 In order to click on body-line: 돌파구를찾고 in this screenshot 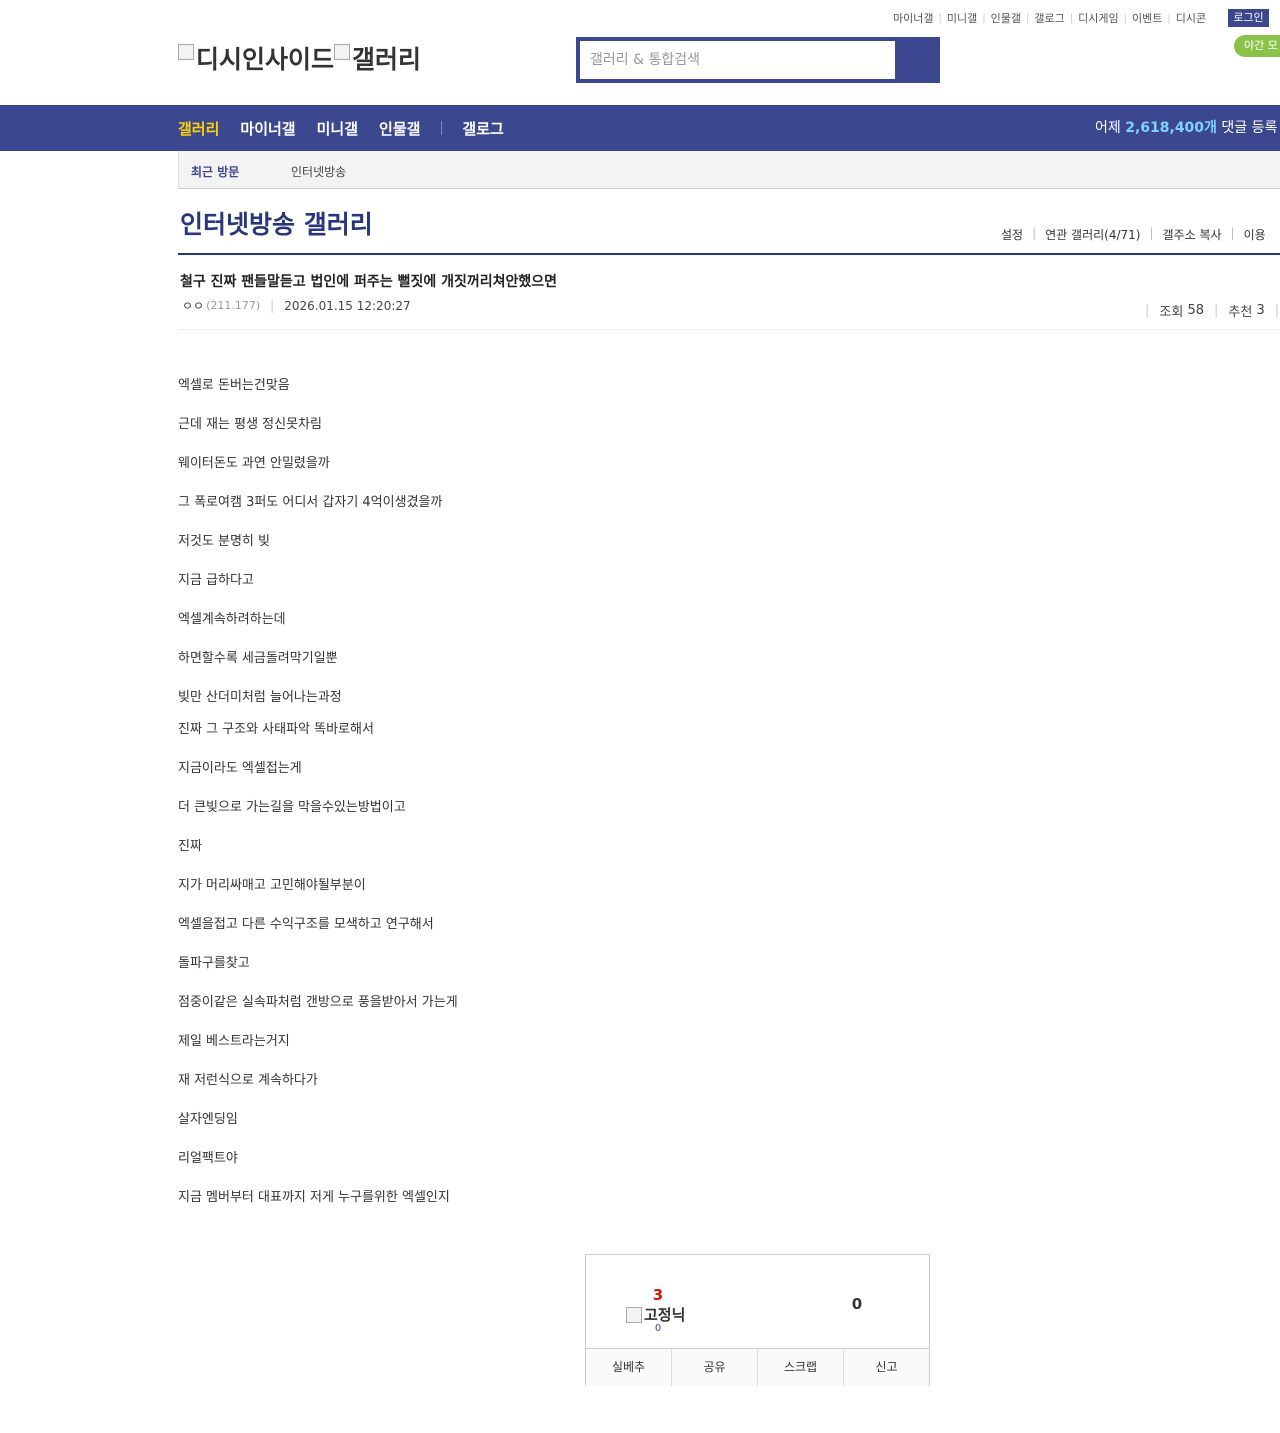, I will do `click(214, 963)`.